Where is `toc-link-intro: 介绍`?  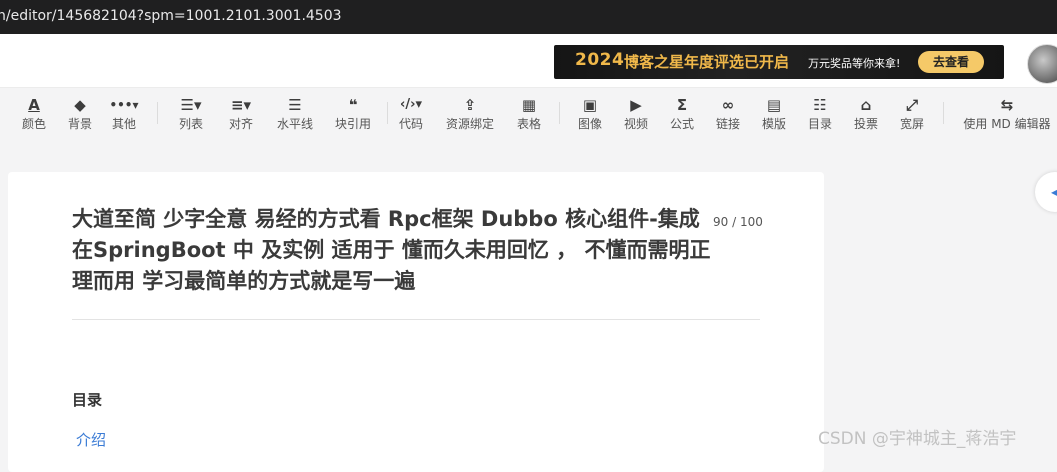 toc-link-intro: 介绍 is located at coordinates (91, 439).